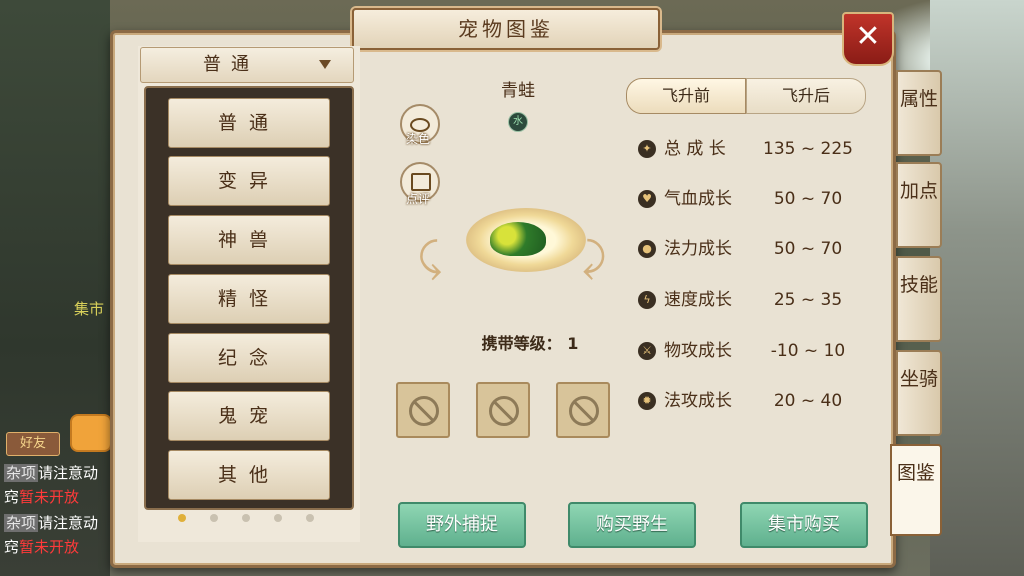  I want to click on category-dropdown: 普通, so click(247, 65).